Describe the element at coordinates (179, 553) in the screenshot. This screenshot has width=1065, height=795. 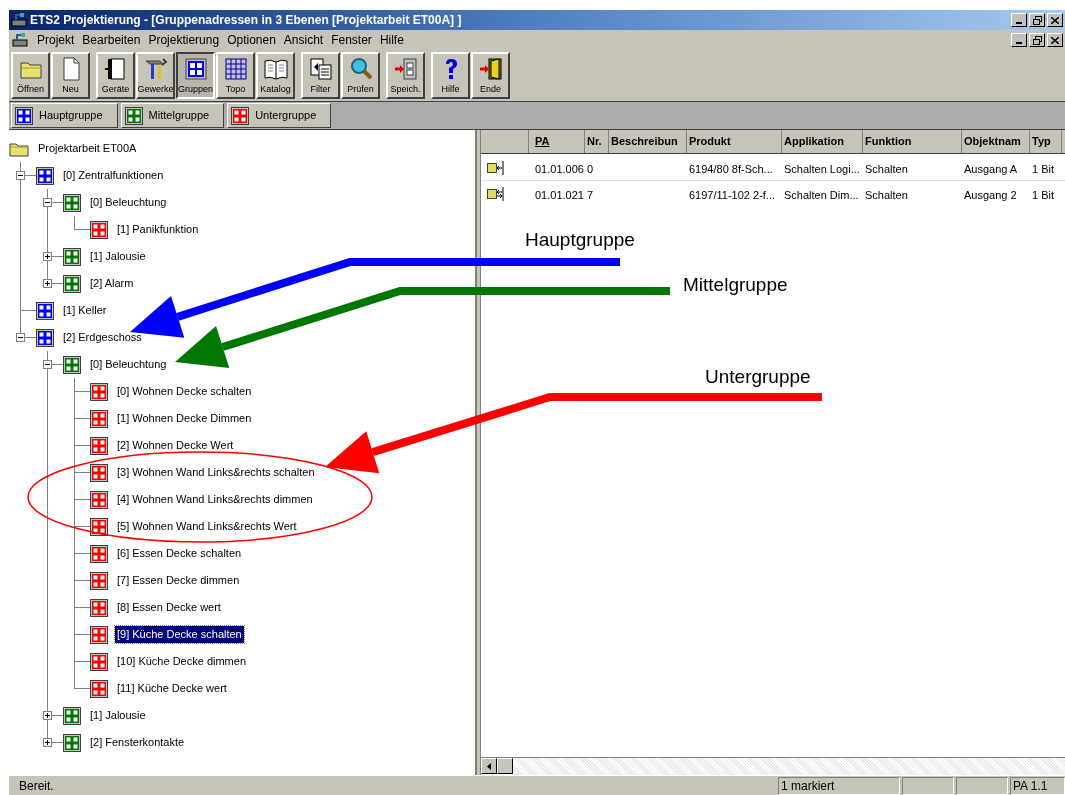
I see `tree-item: [6] Essen Decke schalten` at that location.